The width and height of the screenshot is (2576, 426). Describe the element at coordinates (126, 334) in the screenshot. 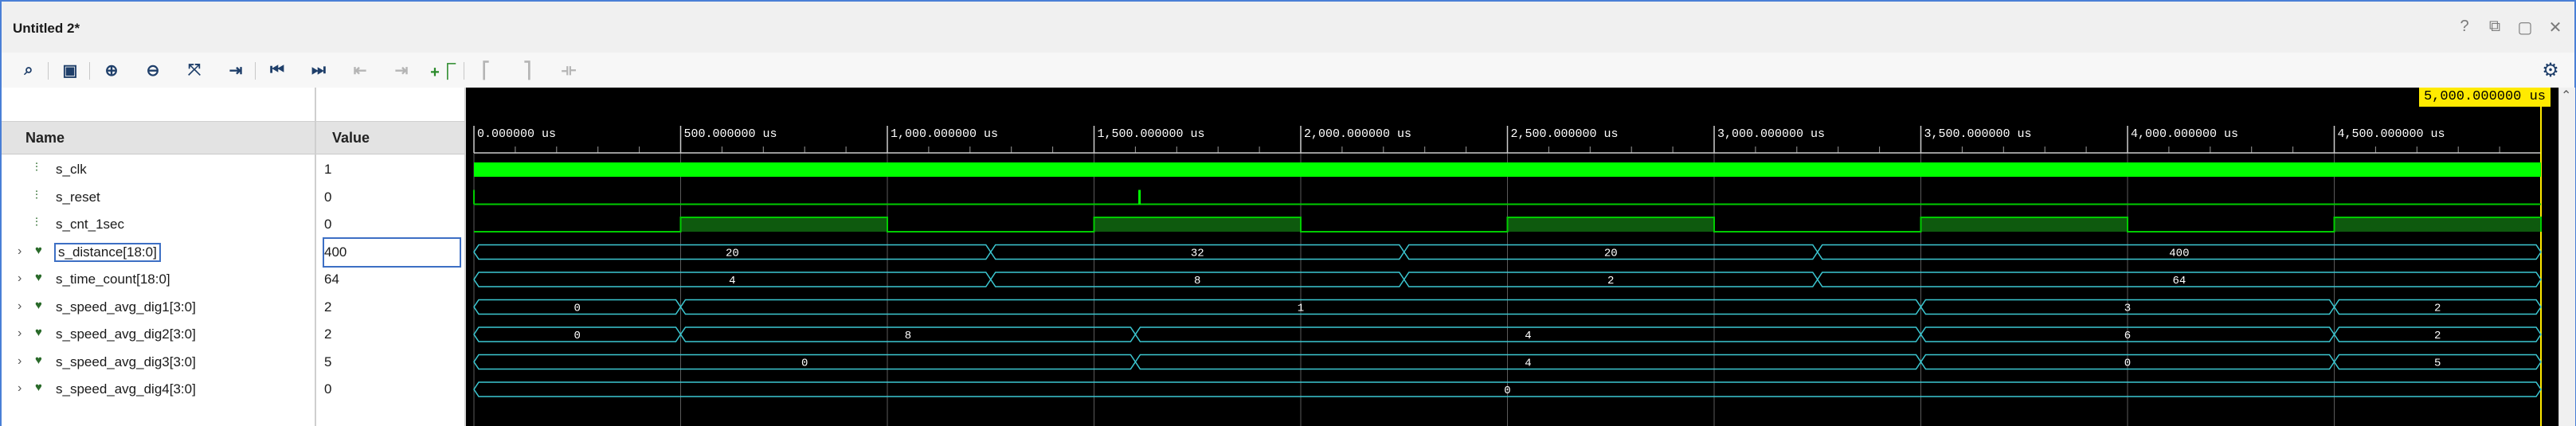

I see `signal-name: s_speed_avg_dig2[3:0]` at that location.